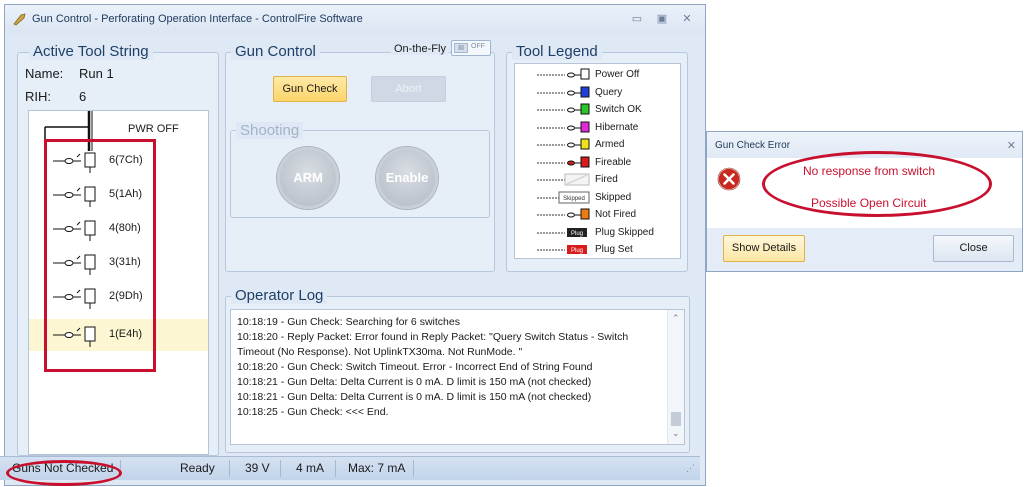 Image resolution: width=1024 pixels, height=487 pixels. I want to click on legend-label: Query, so click(609, 92).